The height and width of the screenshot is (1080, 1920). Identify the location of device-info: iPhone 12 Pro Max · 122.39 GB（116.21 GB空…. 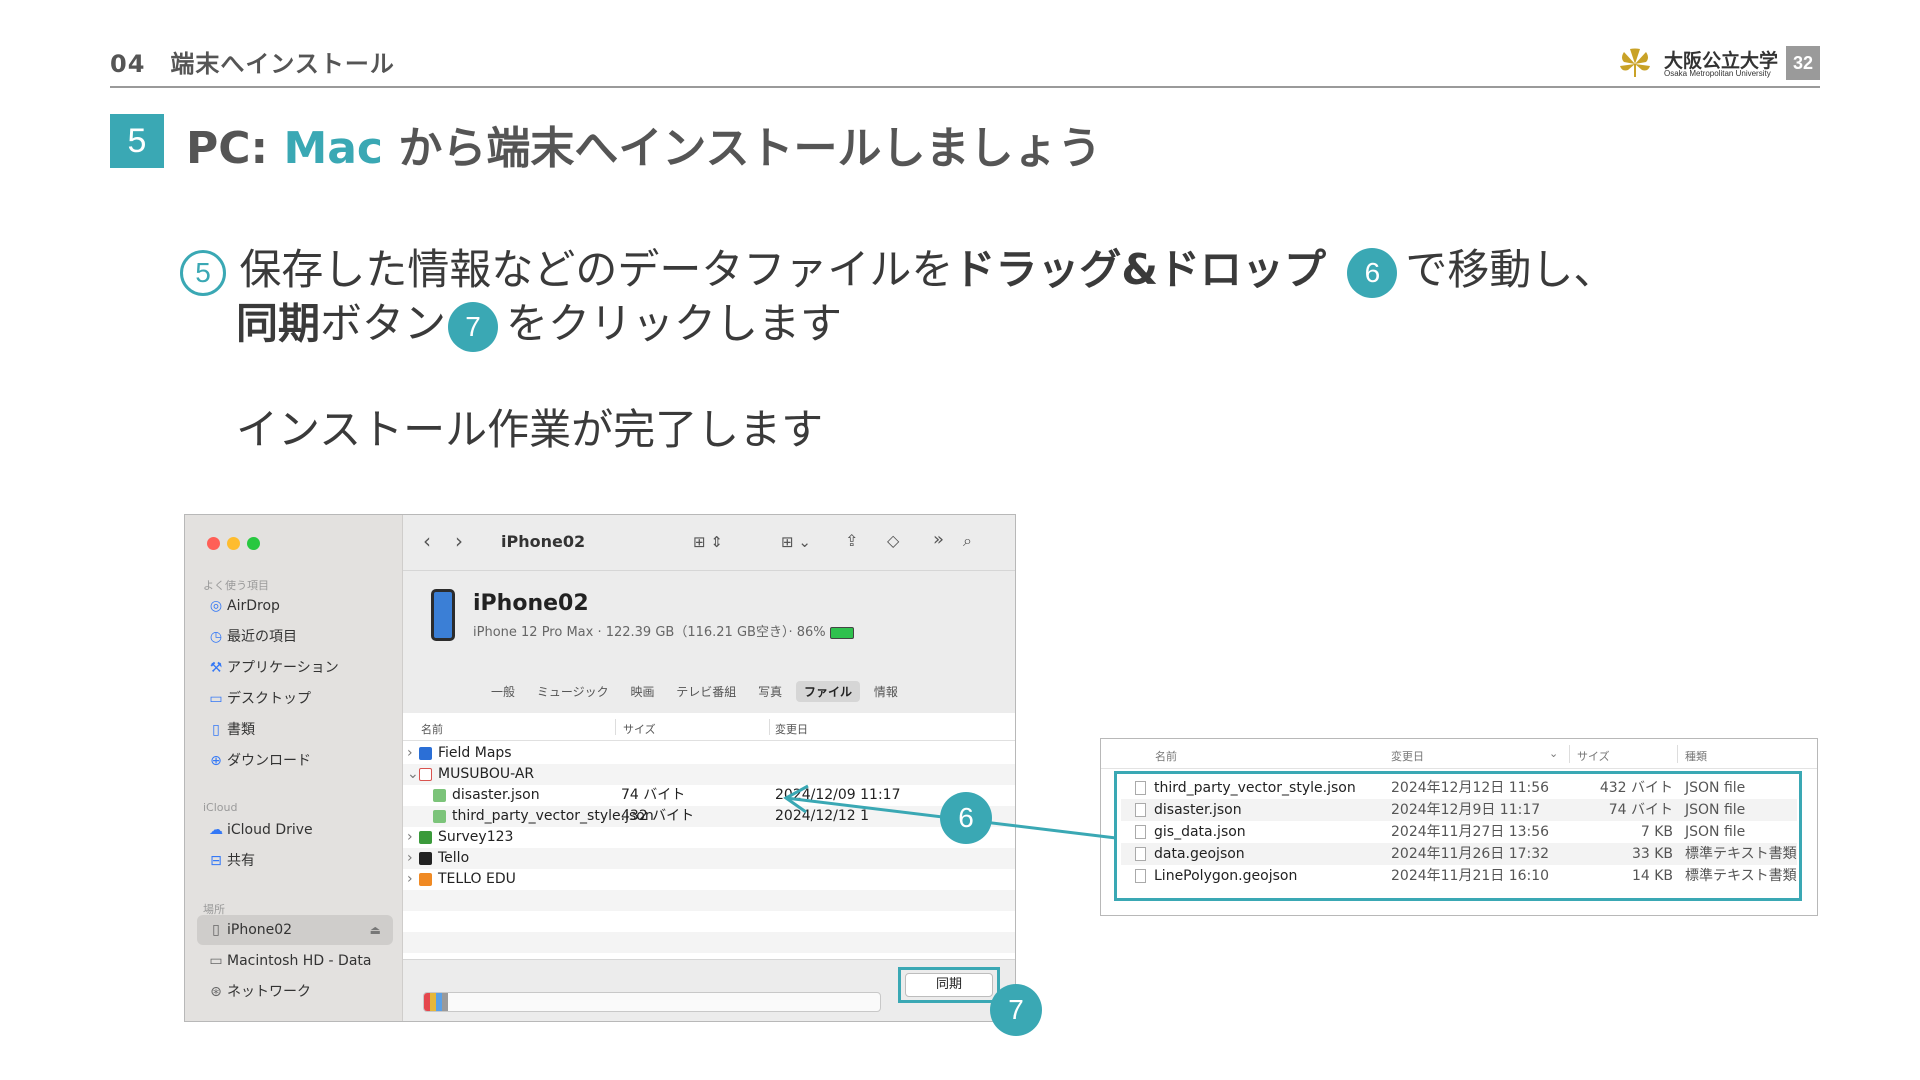
(663, 630).